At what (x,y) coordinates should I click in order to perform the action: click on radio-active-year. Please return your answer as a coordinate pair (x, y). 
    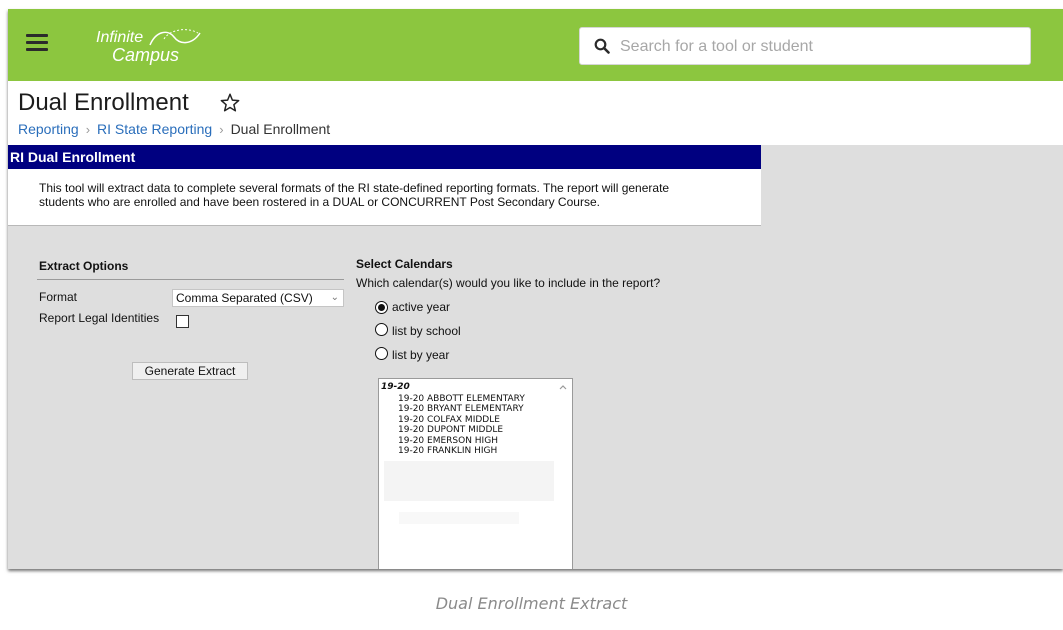
    Looking at the image, I should click on (381, 307).